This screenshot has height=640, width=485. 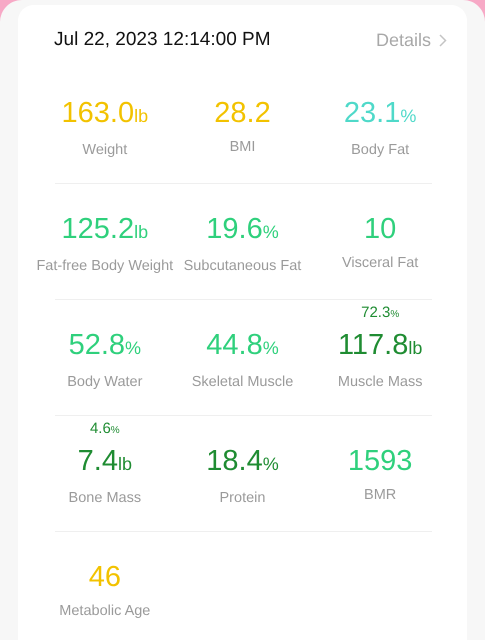 I want to click on metric-label: Weight, so click(x=105, y=150).